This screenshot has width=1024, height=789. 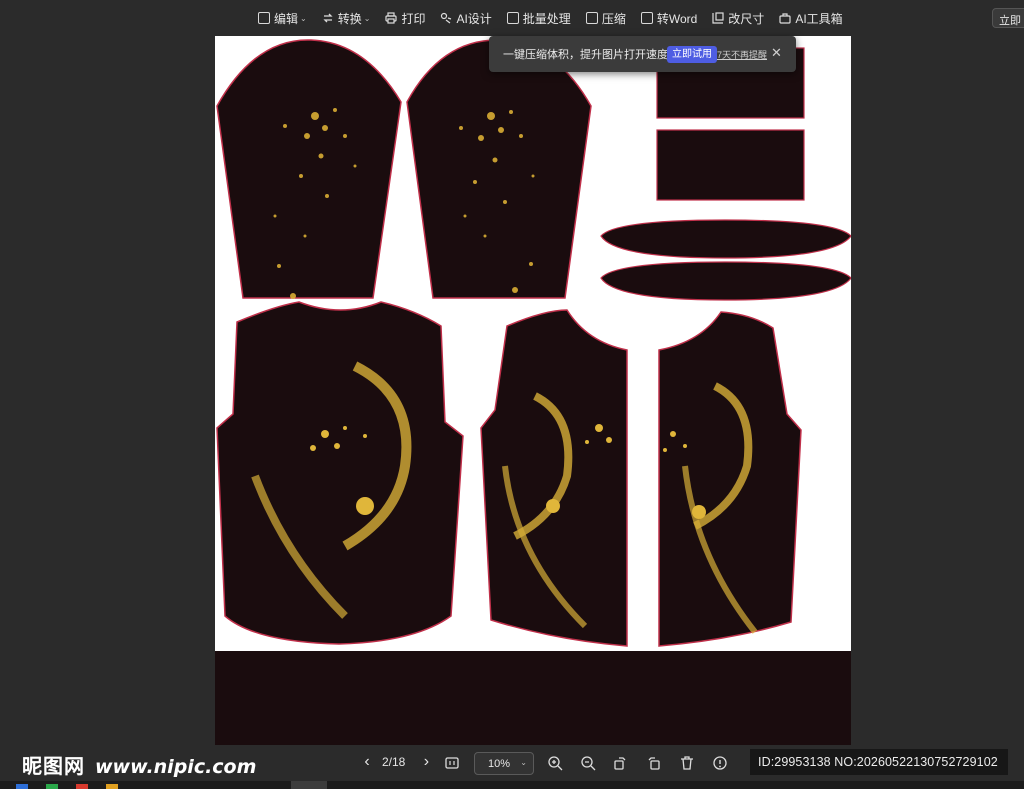 I want to click on word-icon, so click(x=646, y=18).